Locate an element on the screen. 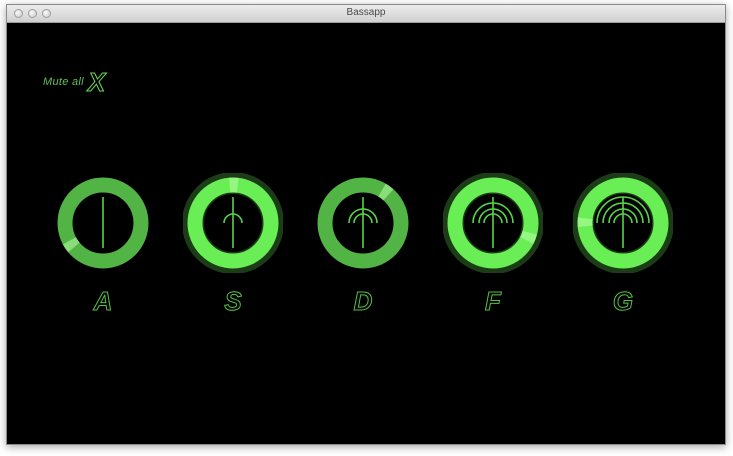 The image size is (733, 456). pad-key-label: G is located at coordinates (623, 301).